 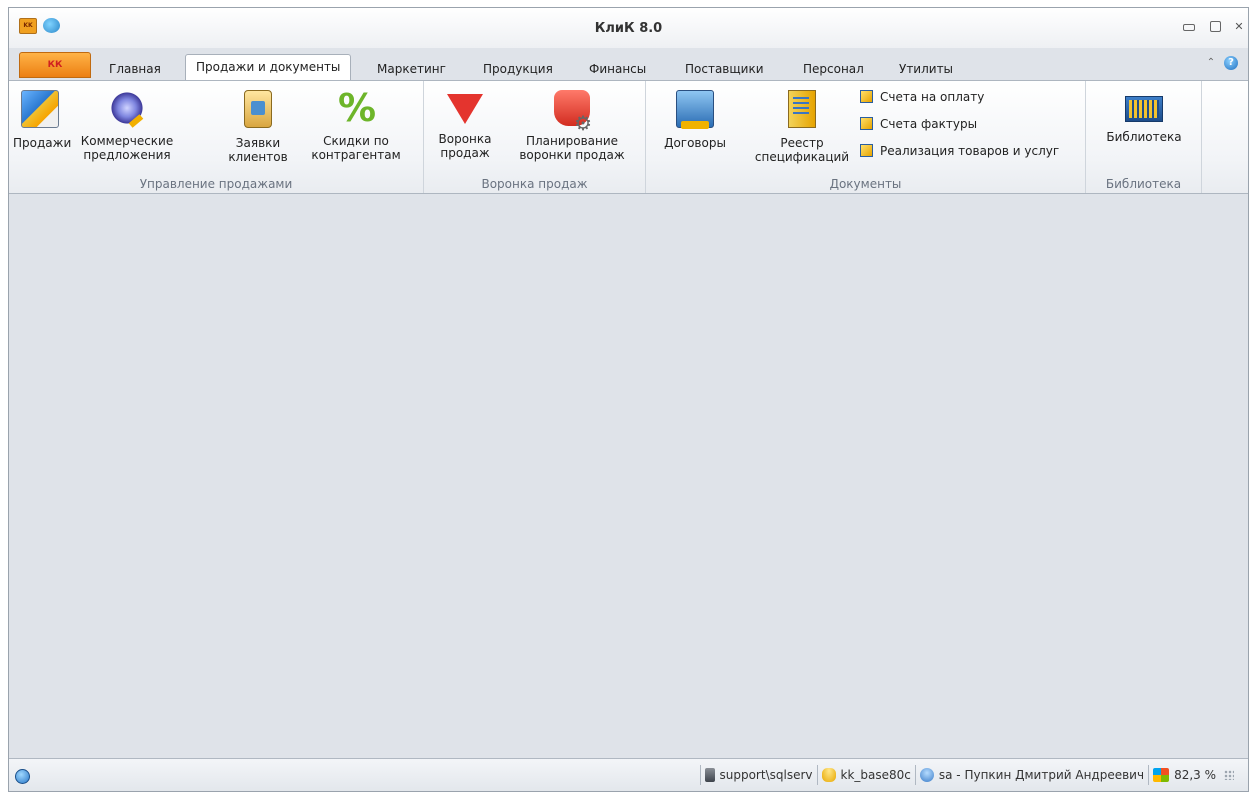 I want to click on funnel-planning-button: Планирование воронки продаж, so click(x=572, y=127).